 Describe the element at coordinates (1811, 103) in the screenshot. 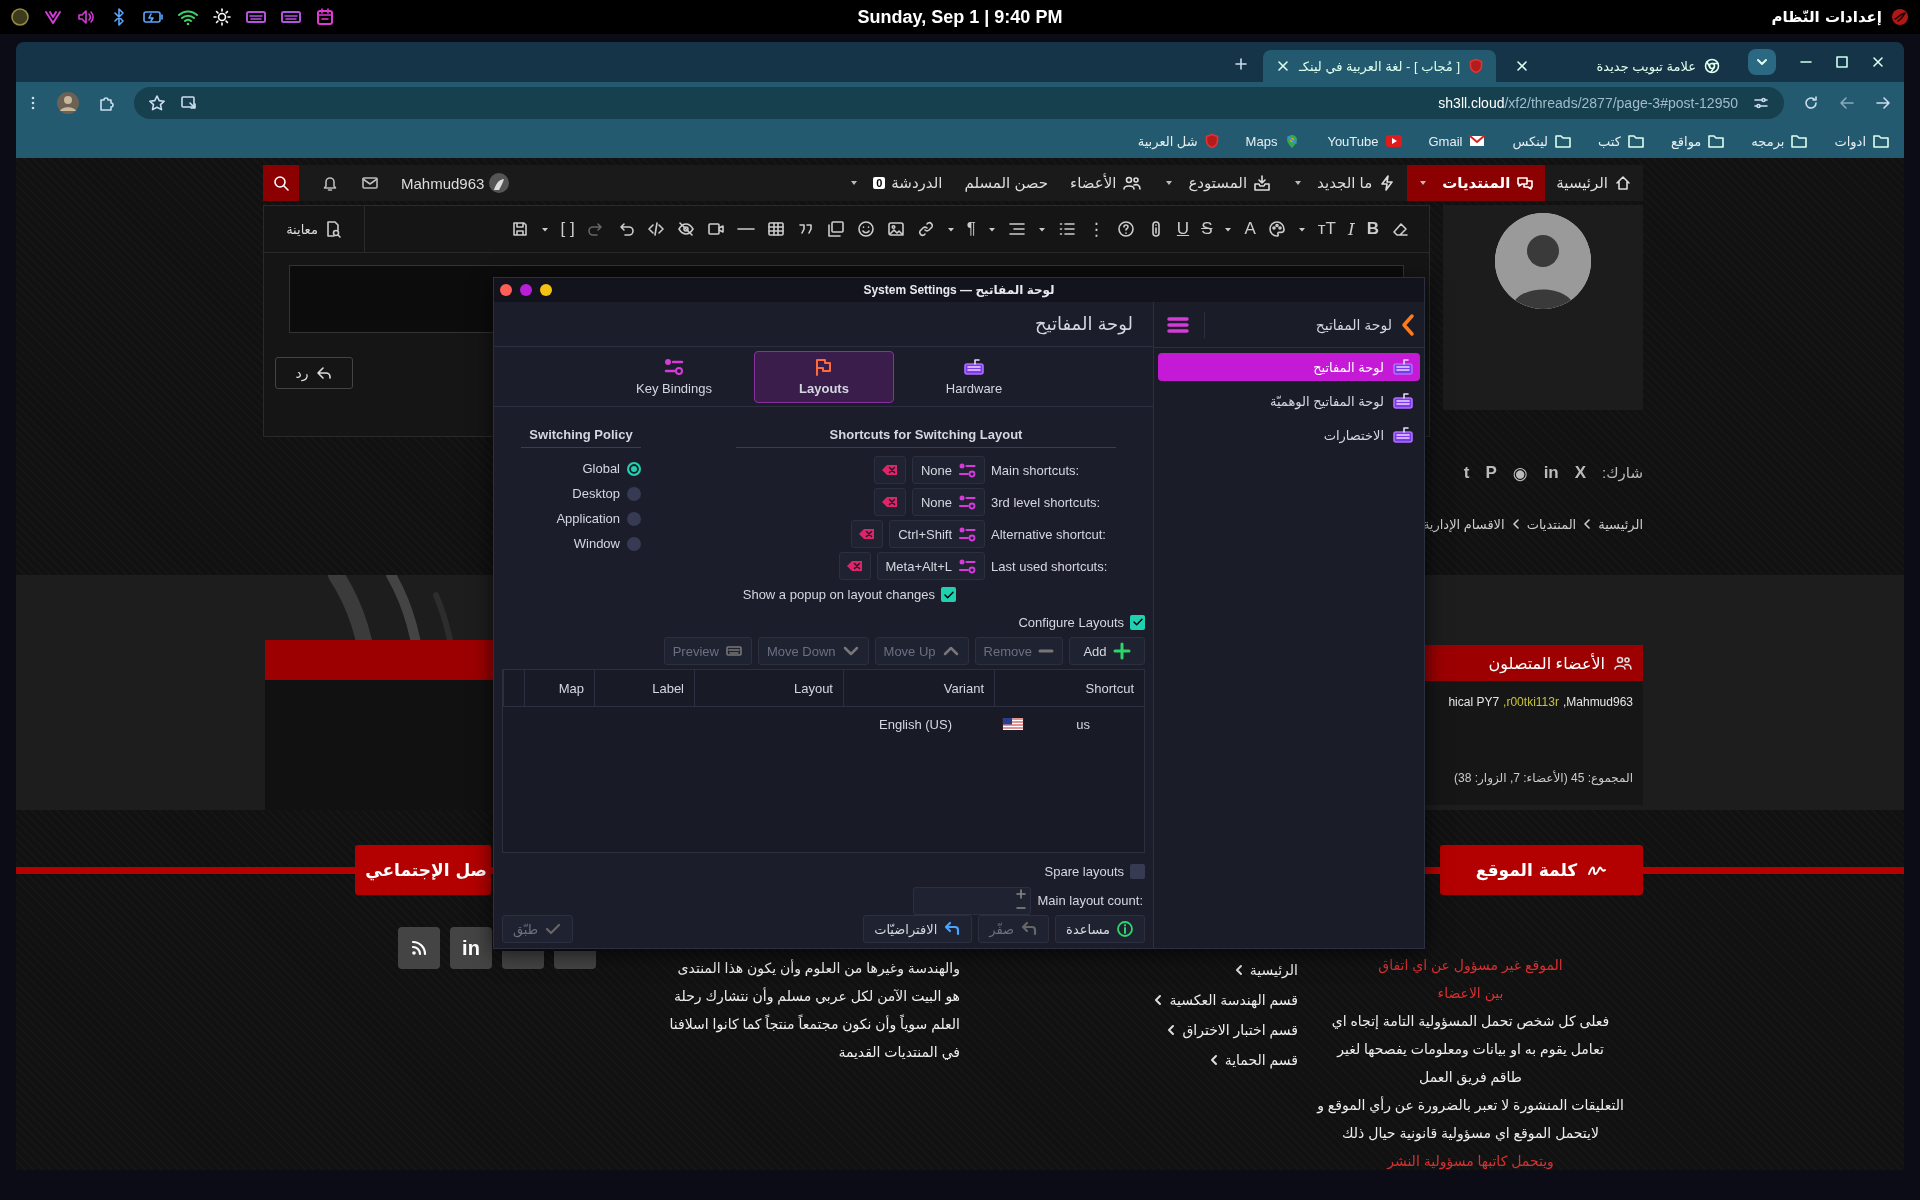

I see `reload-icon` at that location.